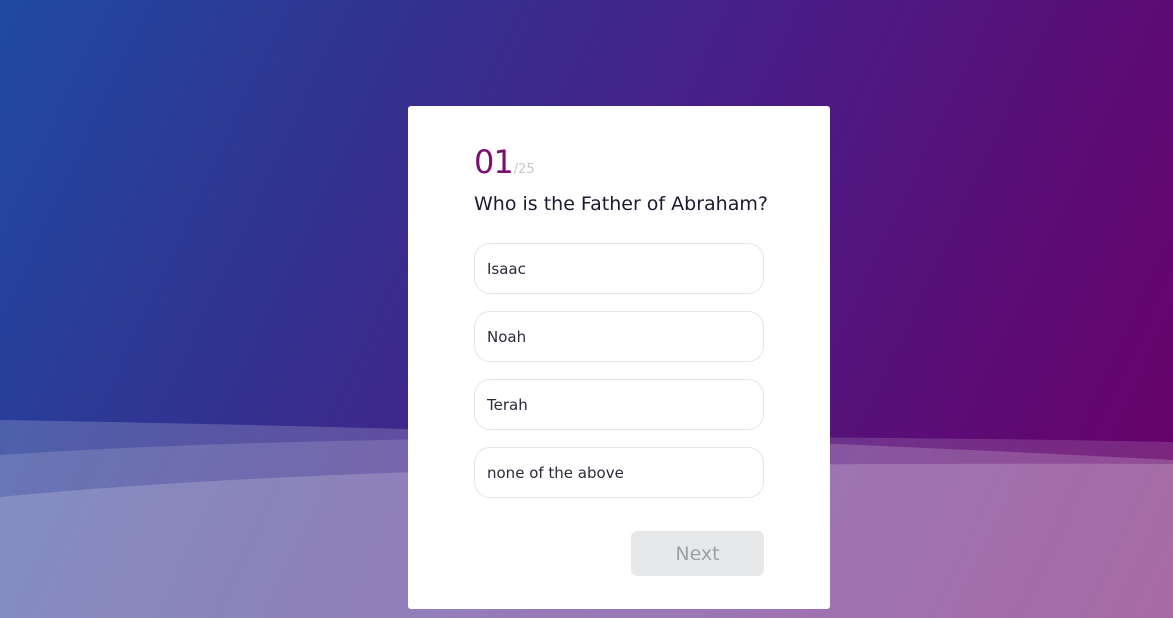  I want to click on answer-option-isaac: Isaac, so click(619, 268).